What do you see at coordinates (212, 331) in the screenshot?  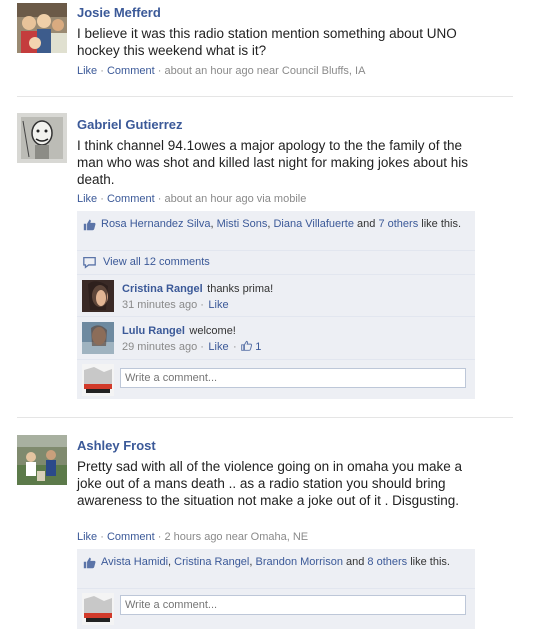 I see `comment-text: welcome!` at bounding box center [212, 331].